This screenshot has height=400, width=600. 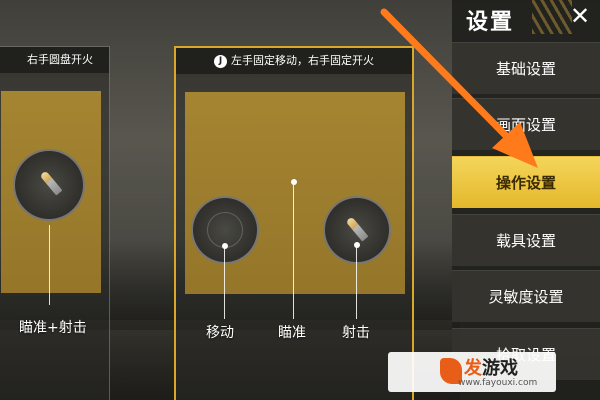 What do you see at coordinates (526, 296) in the screenshot?
I see `menu-item-sensitivity: 灵敏度设置` at bounding box center [526, 296].